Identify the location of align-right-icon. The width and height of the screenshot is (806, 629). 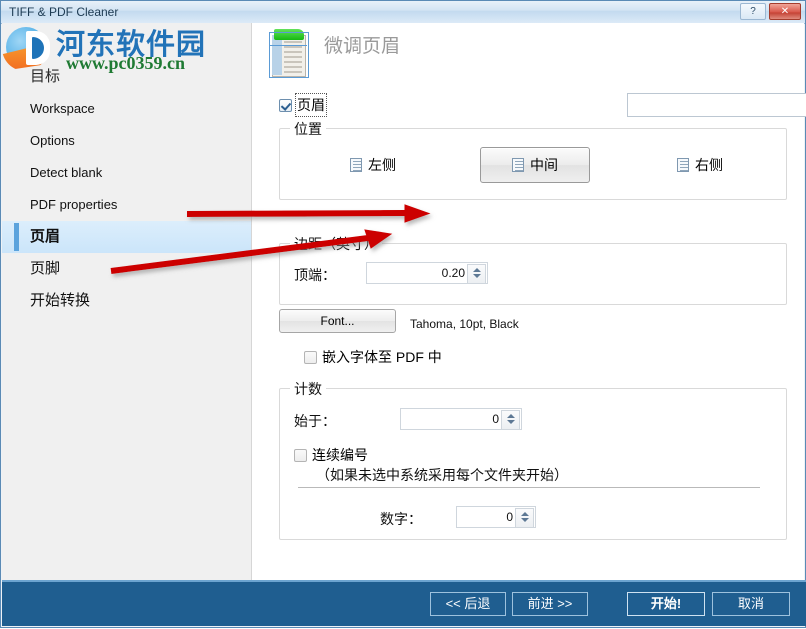
(683, 165).